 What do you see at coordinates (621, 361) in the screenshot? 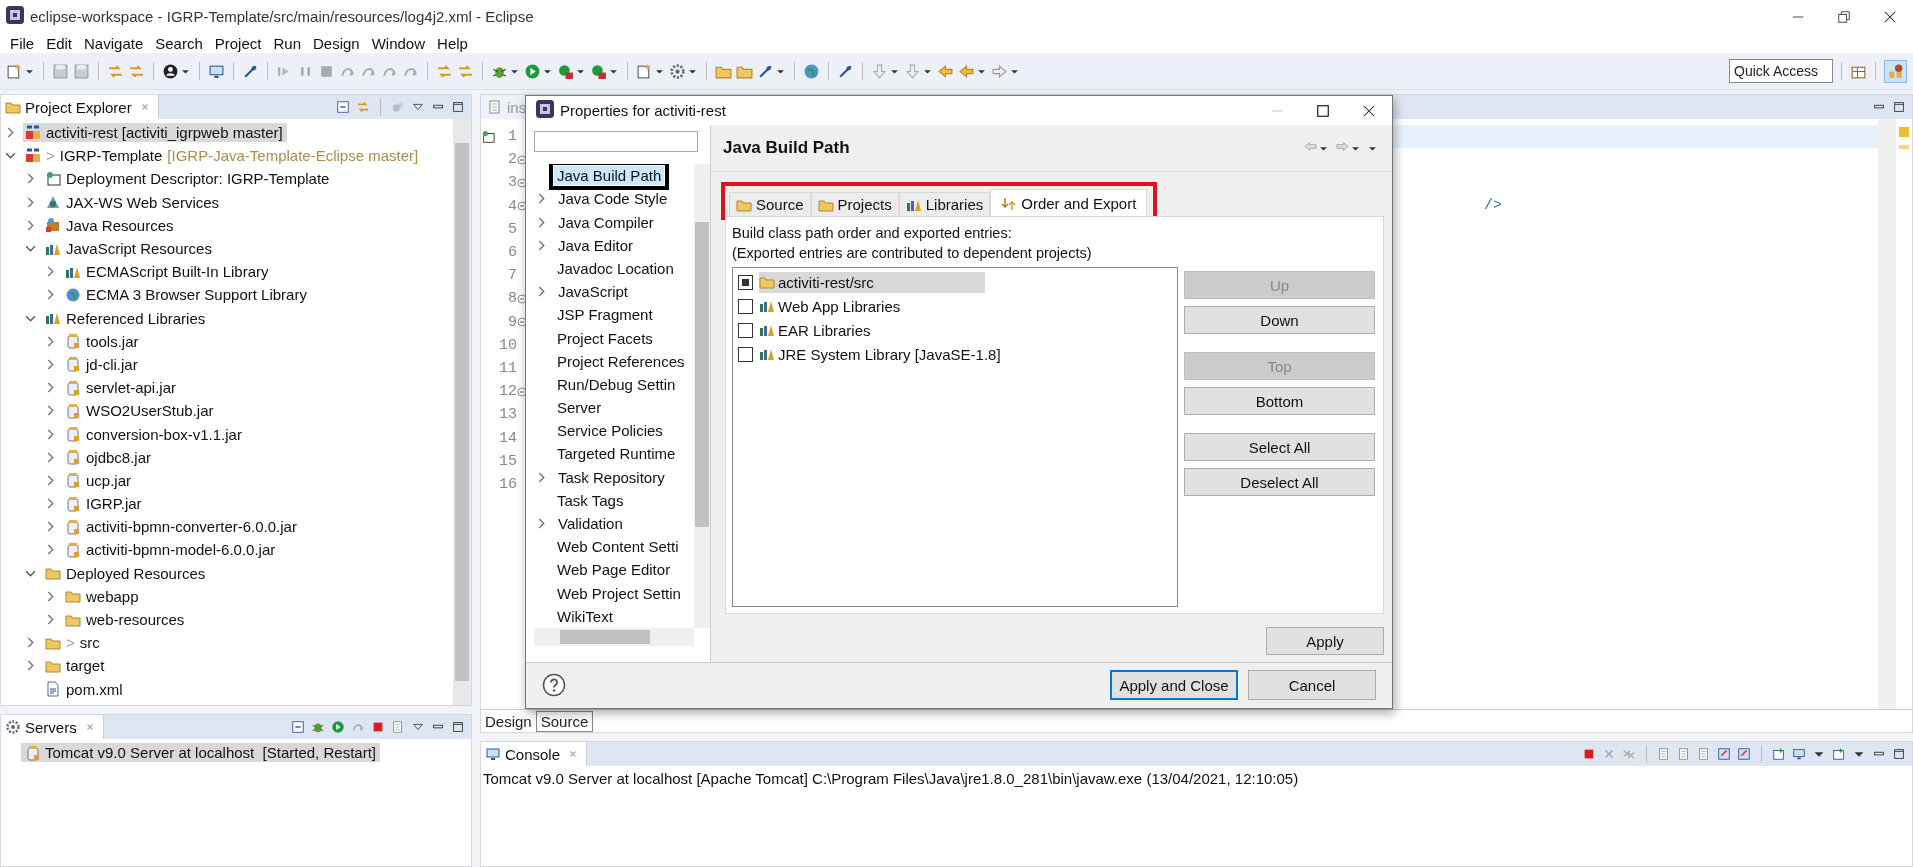
I see `nav-item: Project References` at bounding box center [621, 361].